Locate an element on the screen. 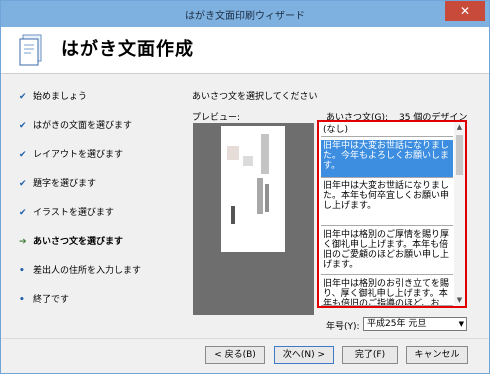 Image resolution: width=490 pixels, height=374 pixels. window-title: はがき文面印刷ウィザード is located at coordinates (245, 16).